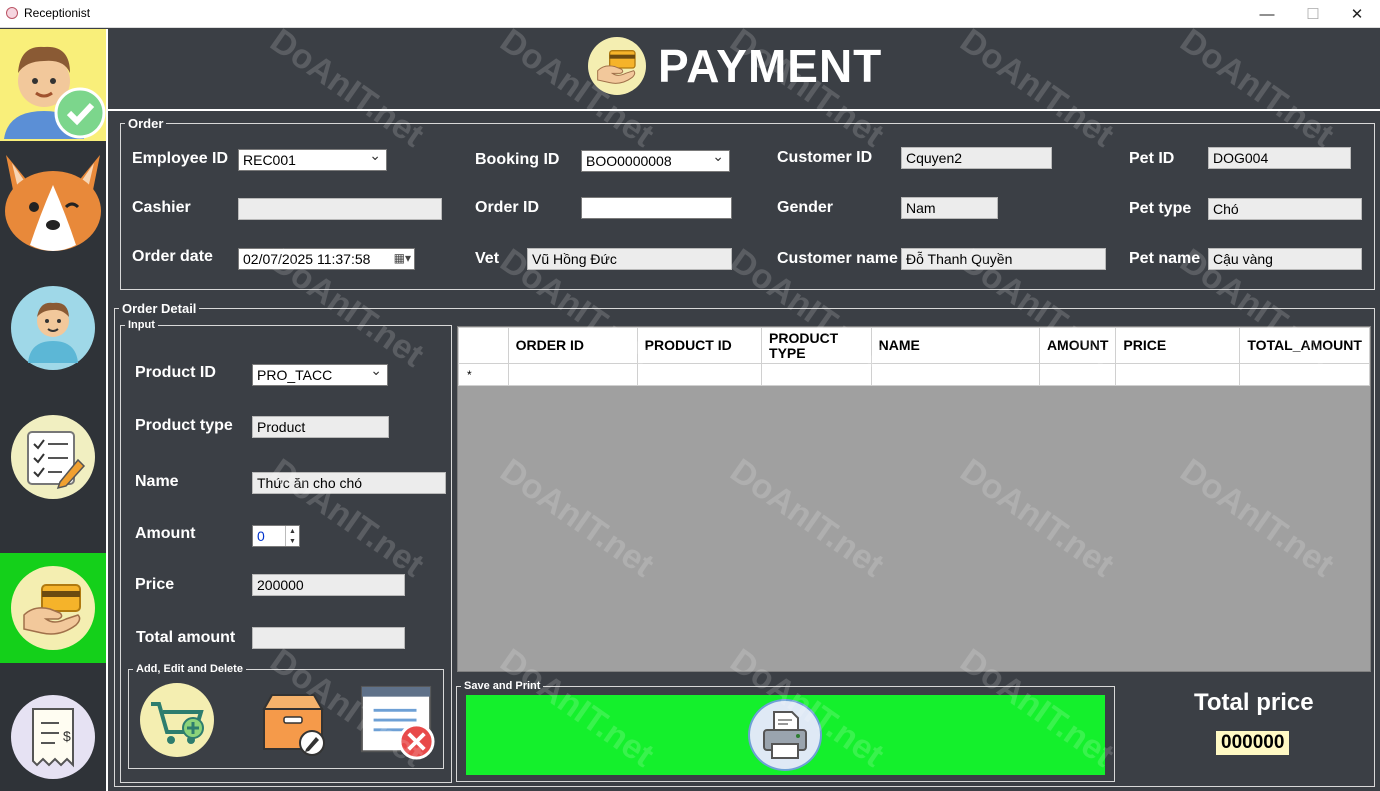 Image resolution: width=1380 pixels, height=791 pixels. I want to click on column-header-price: PRICE, so click(1178, 345).